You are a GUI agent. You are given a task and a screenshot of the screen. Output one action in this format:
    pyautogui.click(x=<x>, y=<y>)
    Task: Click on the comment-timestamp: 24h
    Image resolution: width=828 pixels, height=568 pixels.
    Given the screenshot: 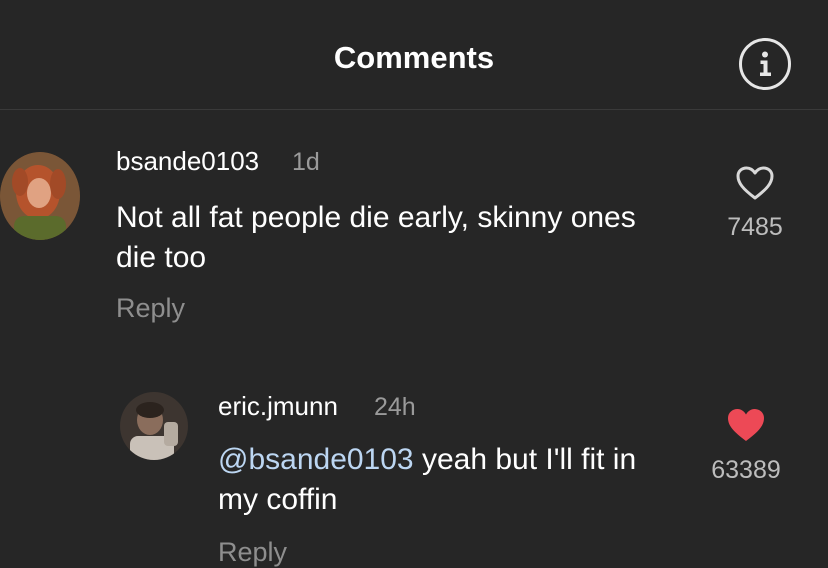 What is the action you would take?
    pyautogui.click(x=395, y=407)
    